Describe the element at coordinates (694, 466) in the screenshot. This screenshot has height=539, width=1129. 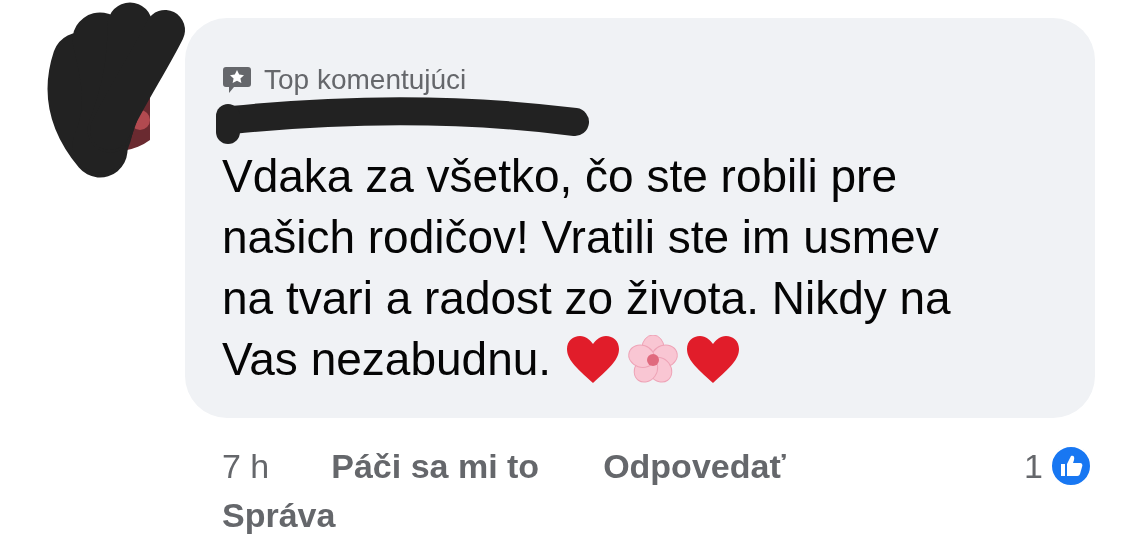
I see `reply-link: Odpovedať` at that location.